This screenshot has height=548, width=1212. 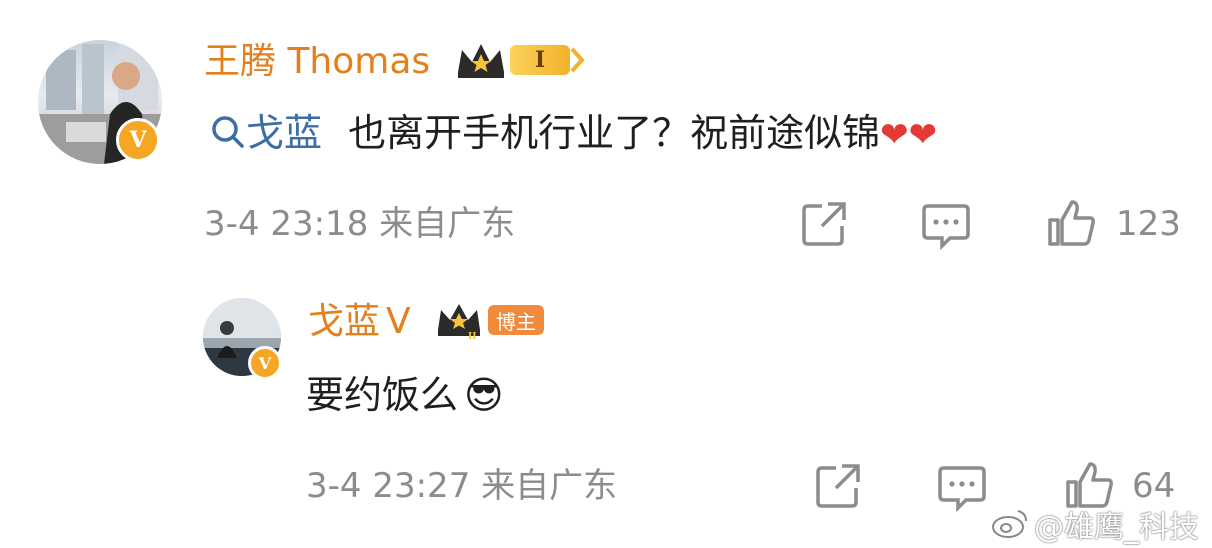 What do you see at coordinates (481, 60) in the screenshot?
I see `crown-icon` at bounding box center [481, 60].